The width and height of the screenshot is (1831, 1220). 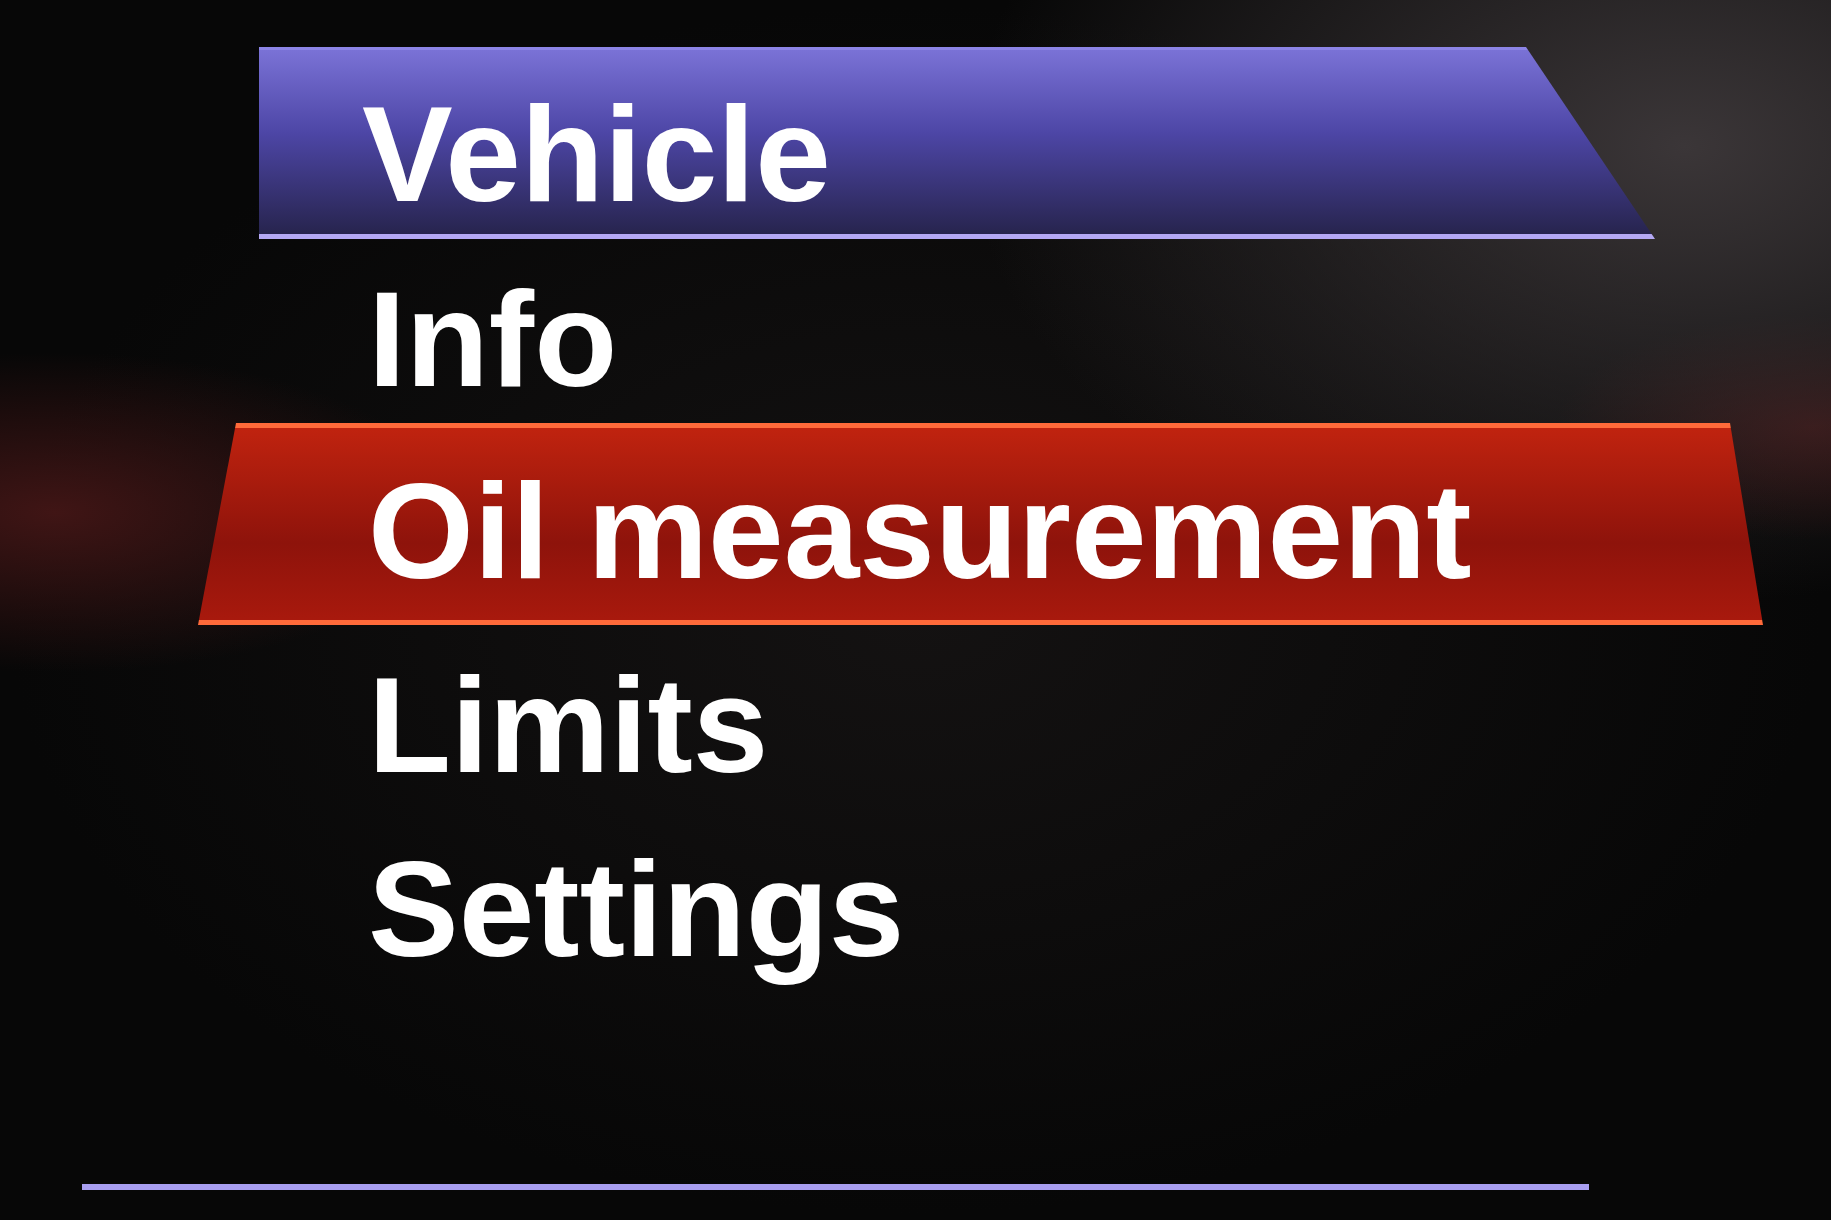 I want to click on menu-item: Oil measurement, so click(x=980, y=524).